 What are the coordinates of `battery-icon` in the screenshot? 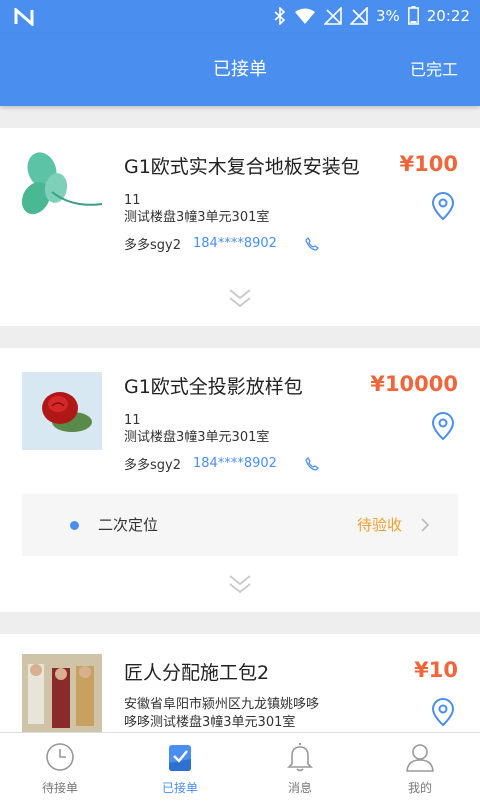 It's located at (413, 15).